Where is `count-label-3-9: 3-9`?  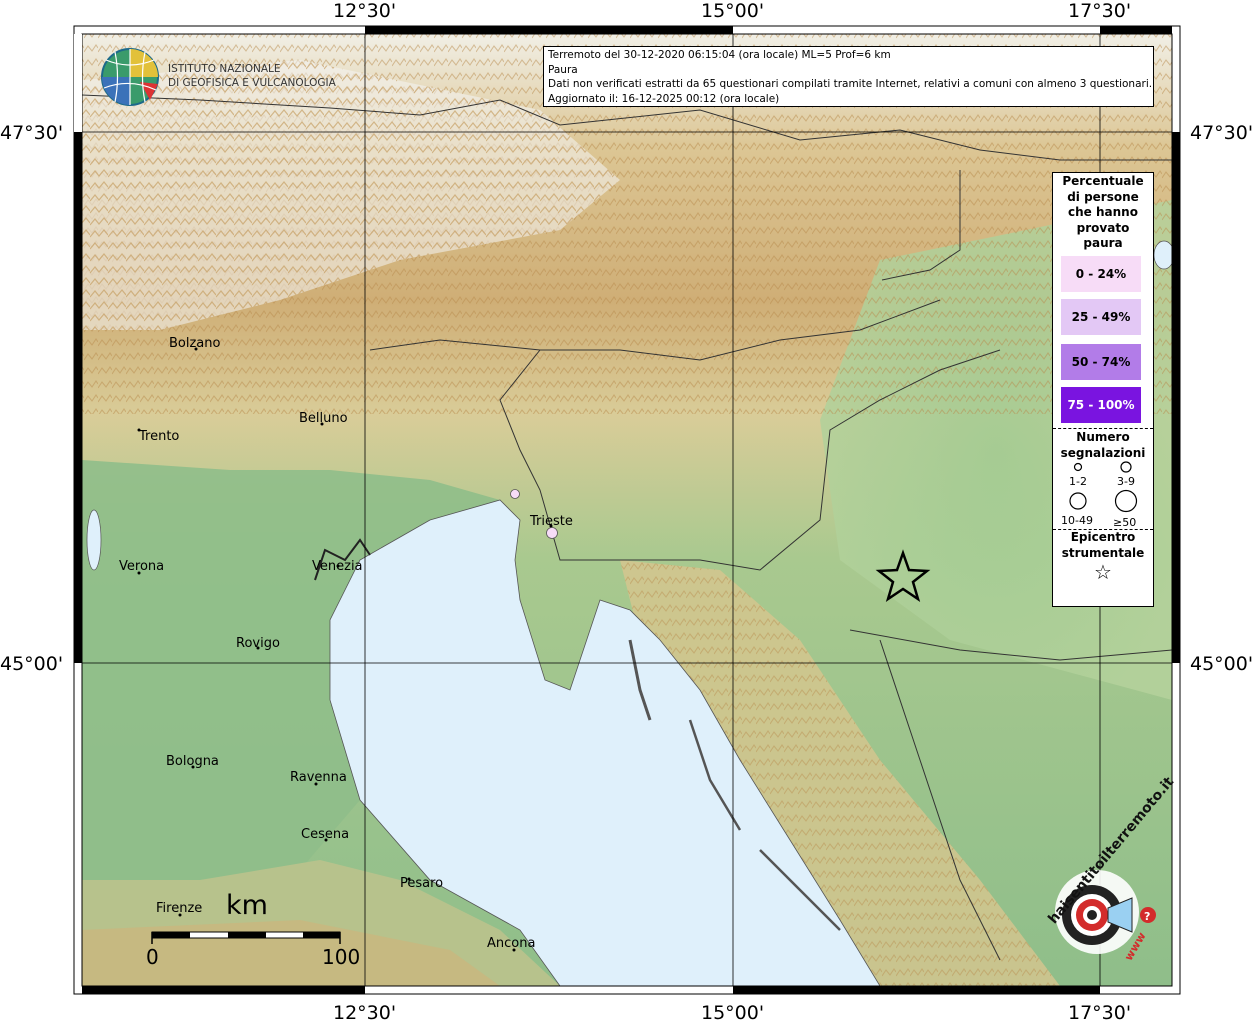 count-label-3-9: 3-9 is located at coordinates (1126, 481).